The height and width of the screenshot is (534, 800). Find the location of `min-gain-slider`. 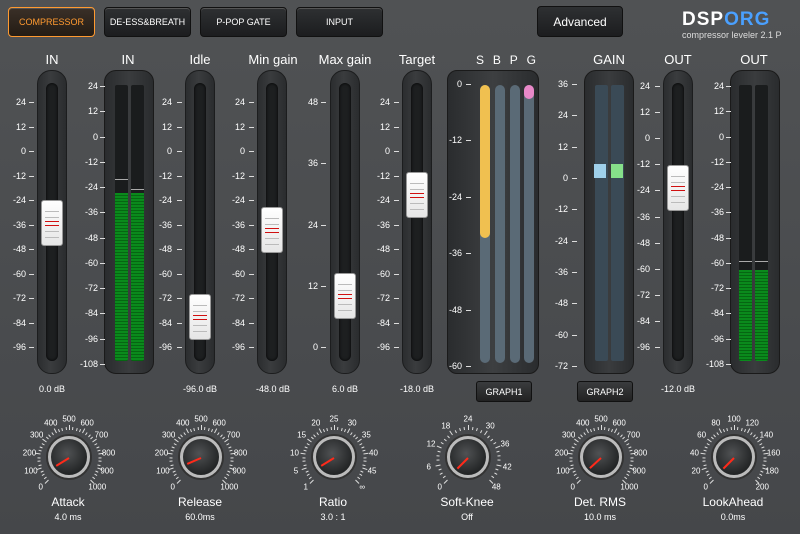

min-gain-slider is located at coordinates (272, 222).